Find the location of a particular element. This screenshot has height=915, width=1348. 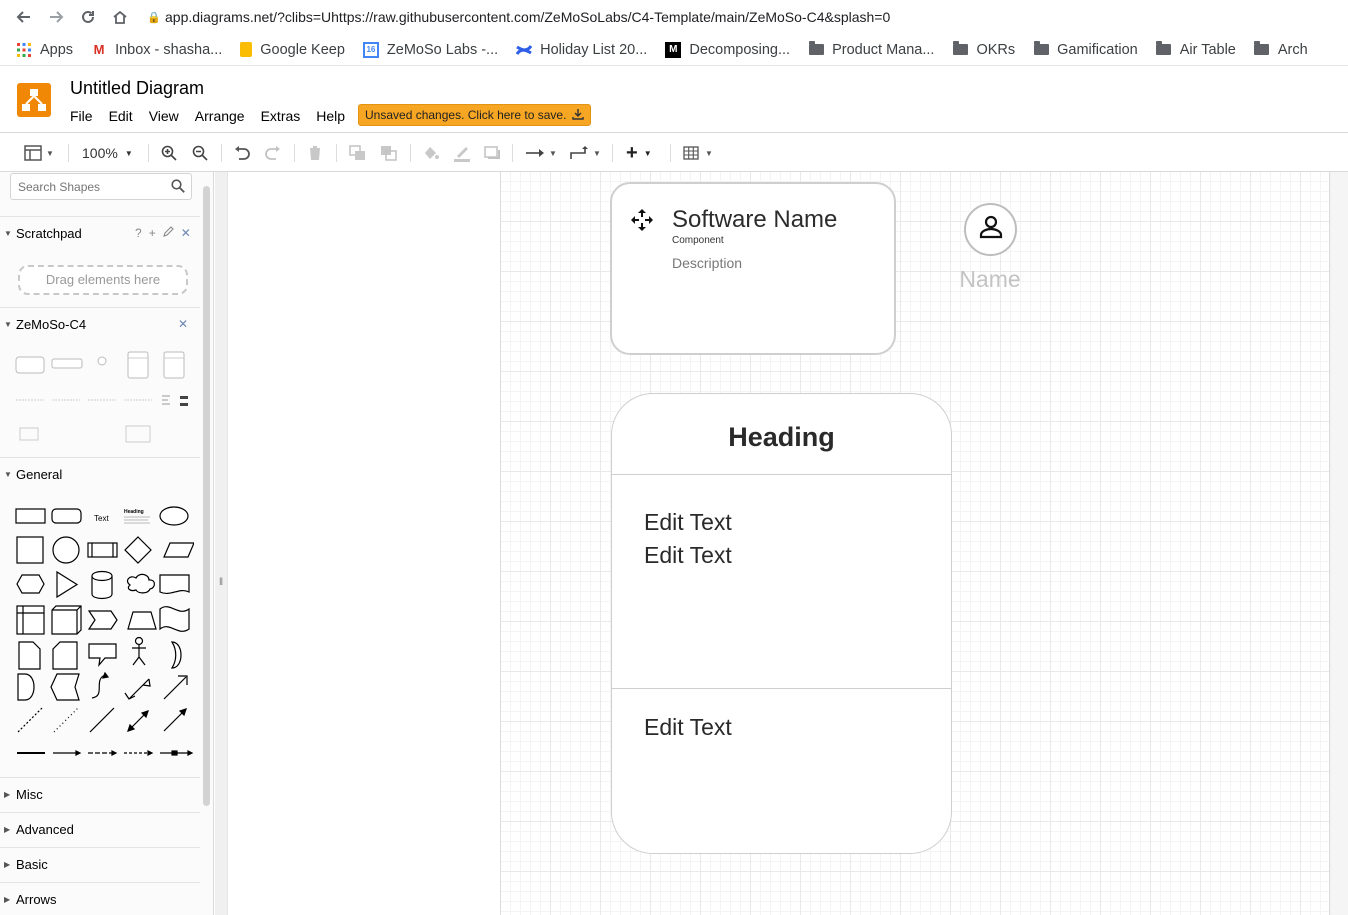

calendar-icon: 16 is located at coordinates (370, 49).